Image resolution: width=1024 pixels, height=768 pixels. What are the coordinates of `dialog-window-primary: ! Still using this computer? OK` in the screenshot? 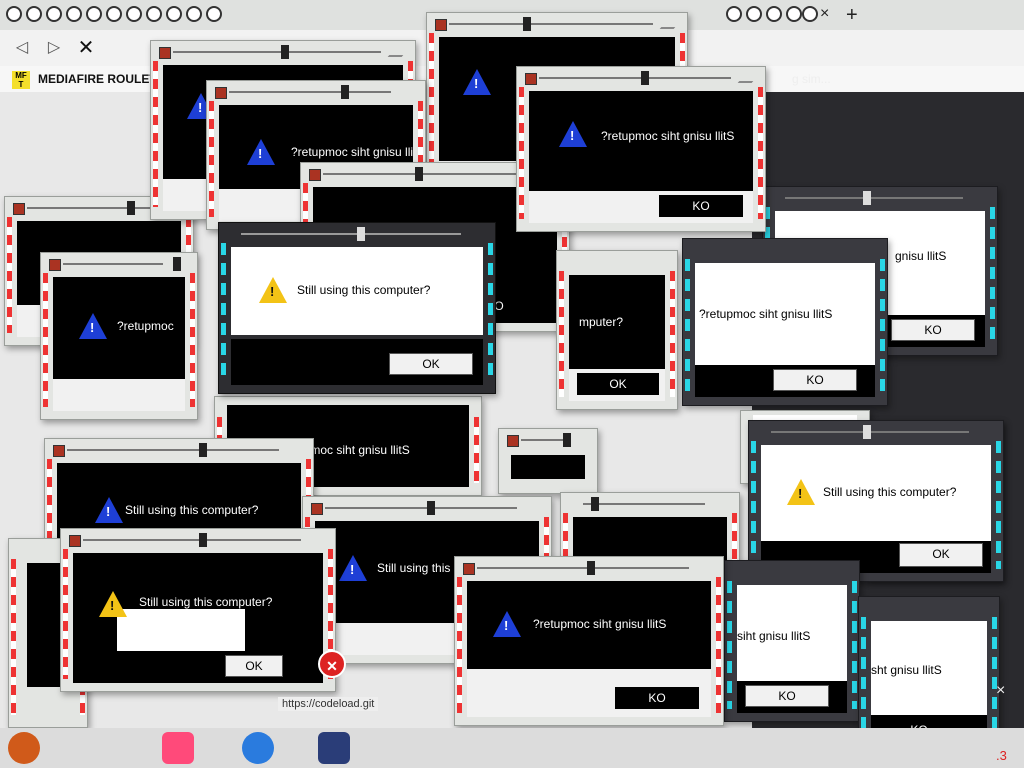 It's located at (357, 308).